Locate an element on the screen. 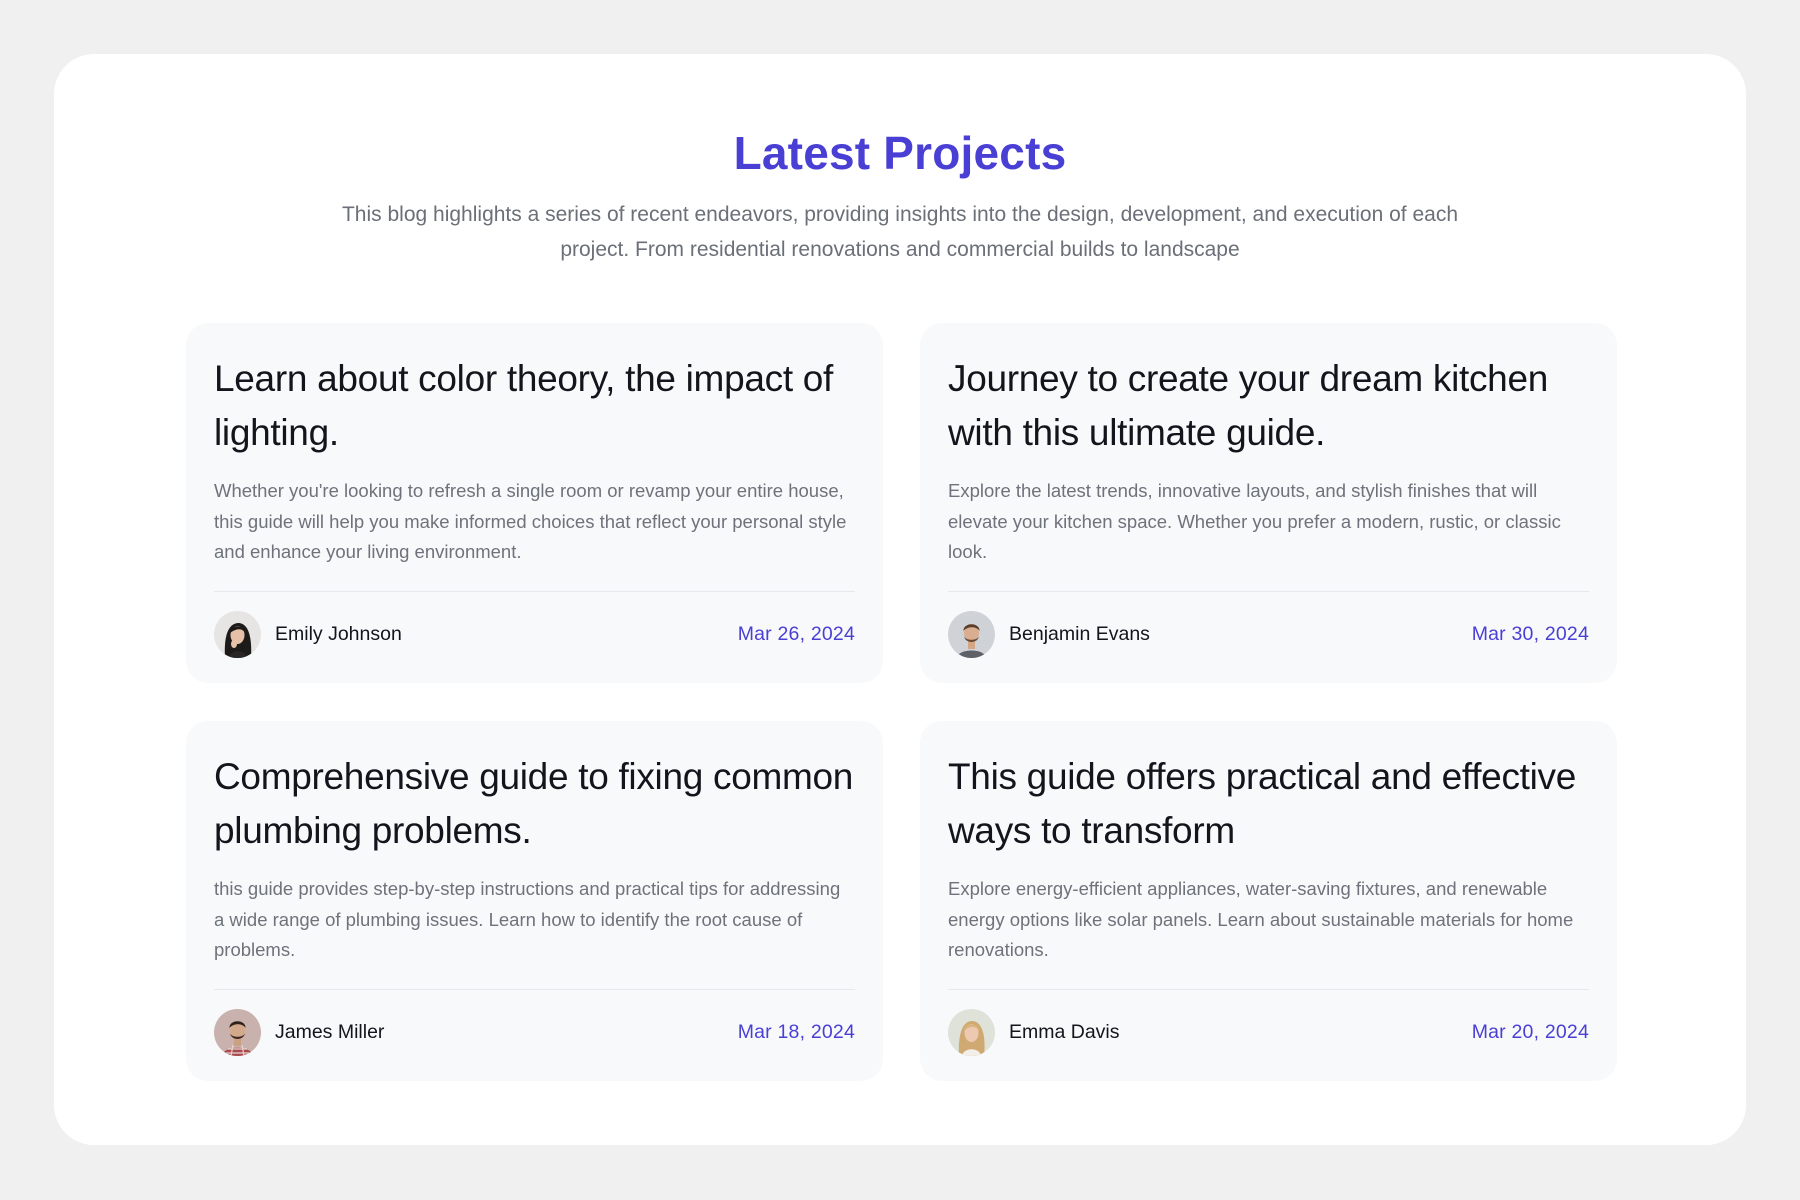 This screenshot has width=1800, height=1200. author-name: Emma Davis is located at coordinates (1064, 1032).